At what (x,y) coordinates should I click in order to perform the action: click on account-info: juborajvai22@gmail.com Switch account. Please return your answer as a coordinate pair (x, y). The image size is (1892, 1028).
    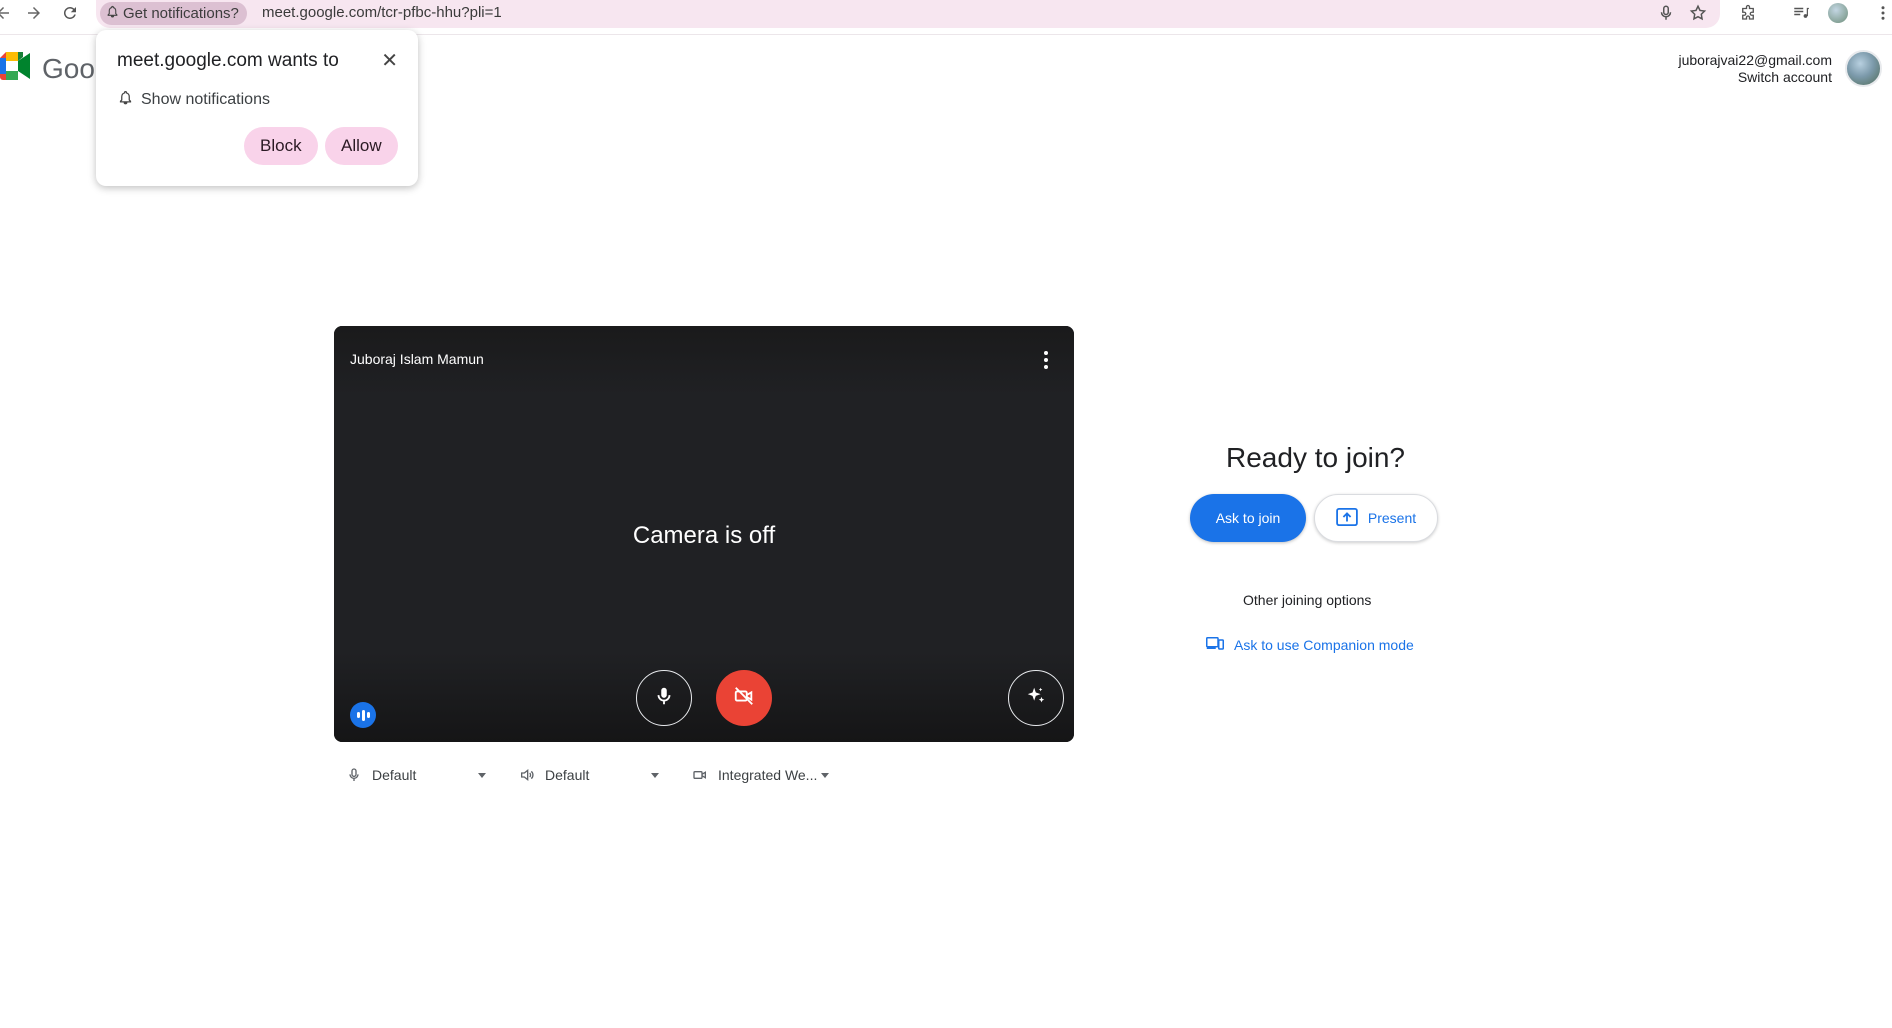
    Looking at the image, I should click on (1755, 69).